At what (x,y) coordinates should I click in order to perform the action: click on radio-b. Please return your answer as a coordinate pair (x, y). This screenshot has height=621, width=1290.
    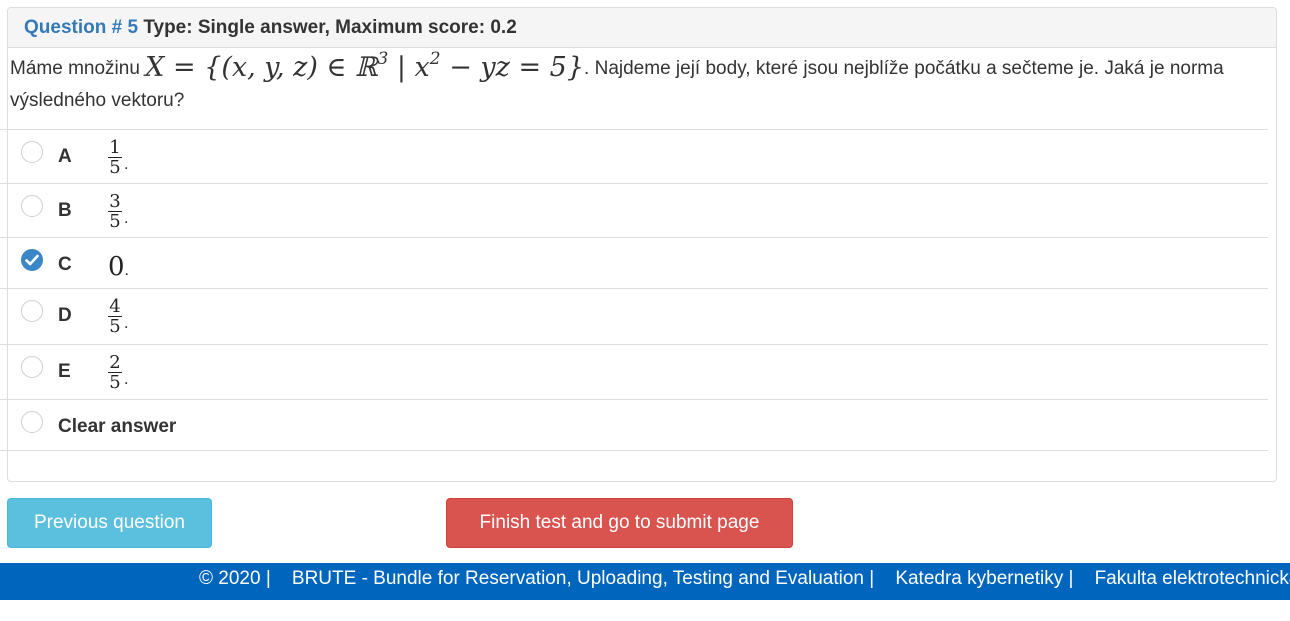
    Looking at the image, I should click on (32, 206).